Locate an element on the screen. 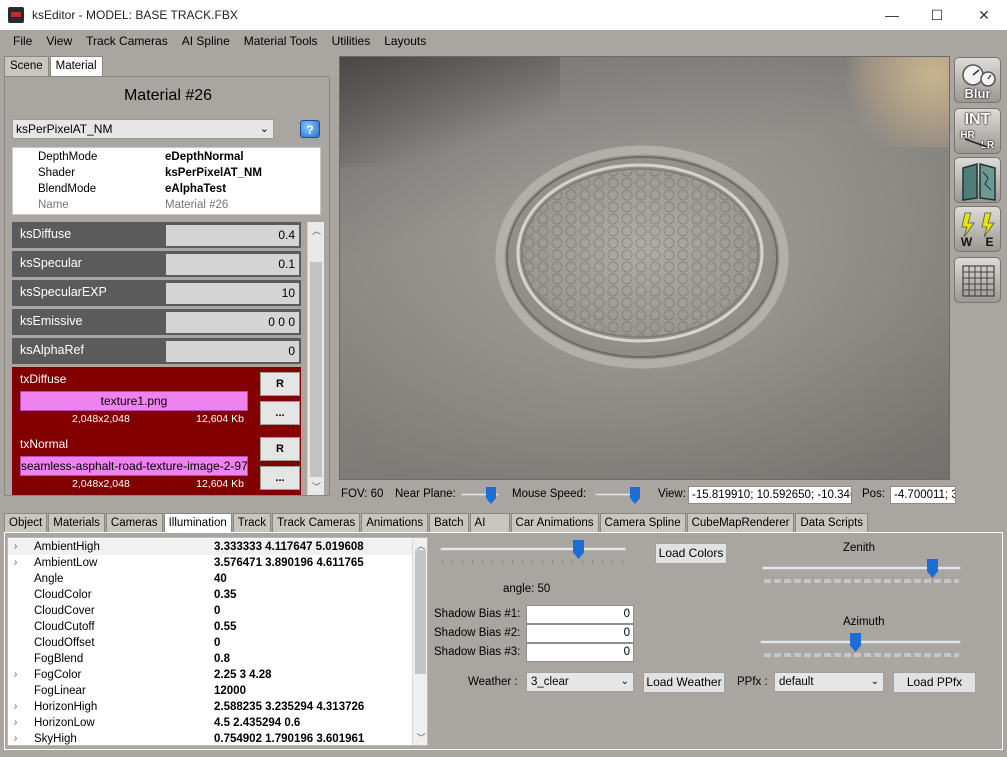 This screenshot has width=1007, height=757. grid-row-cloudcover: CloudCover 0 is located at coordinates (210, 611).